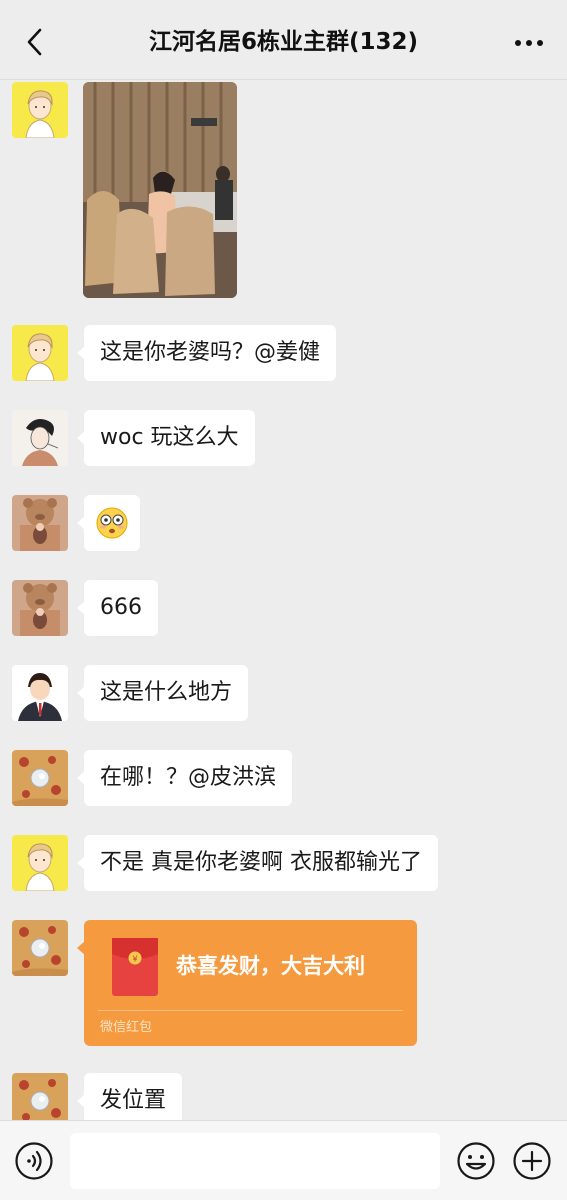  What do you see at coordinates (166, 438) in the screenshot?
I see `message-bubble: woc 玩这么大` at bounding box center [166, 438].